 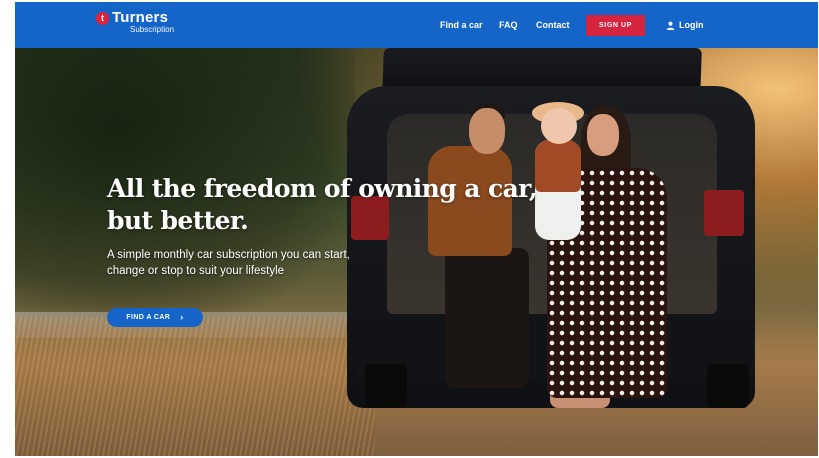 What do you see at coordinates (140, 17) in the screenshot?
I see `brand-name: Turners` at bounding box center [140, 17].